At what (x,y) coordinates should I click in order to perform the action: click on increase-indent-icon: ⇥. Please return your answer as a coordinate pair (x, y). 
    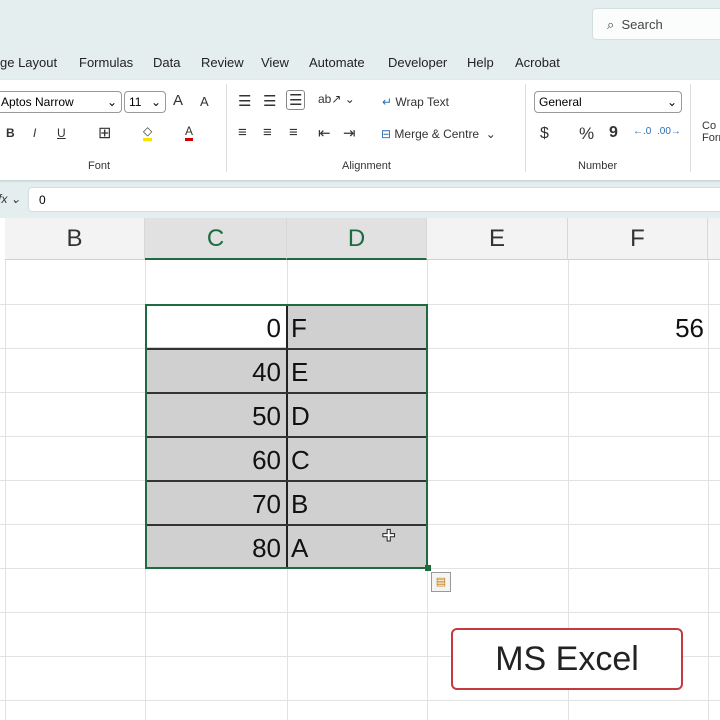
    Looking at the image, I should click on (349, 133).